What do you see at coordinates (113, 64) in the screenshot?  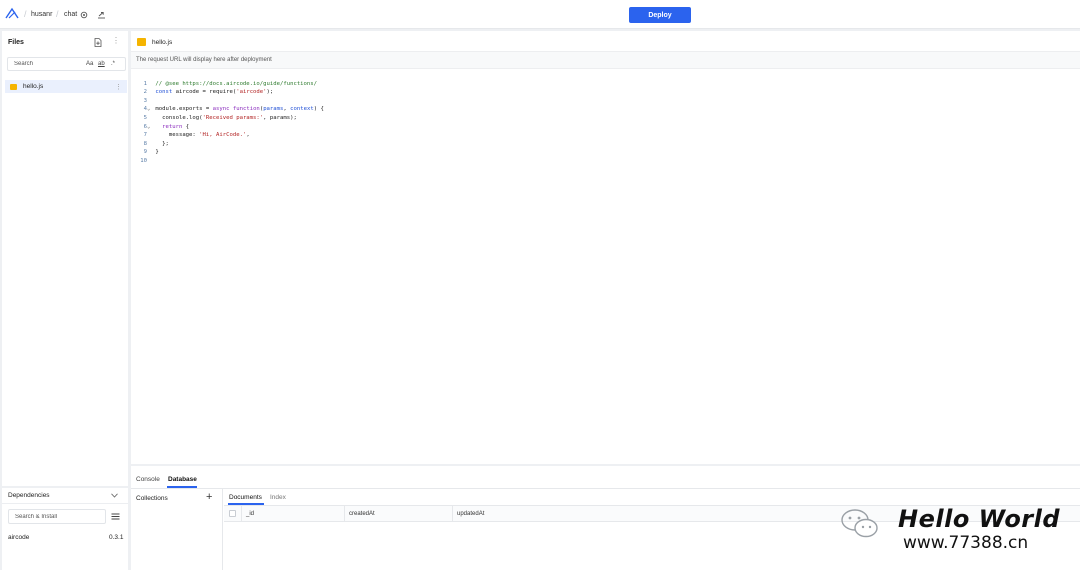 I see `regex-toggle: .*` at bounding box center [113, 64].